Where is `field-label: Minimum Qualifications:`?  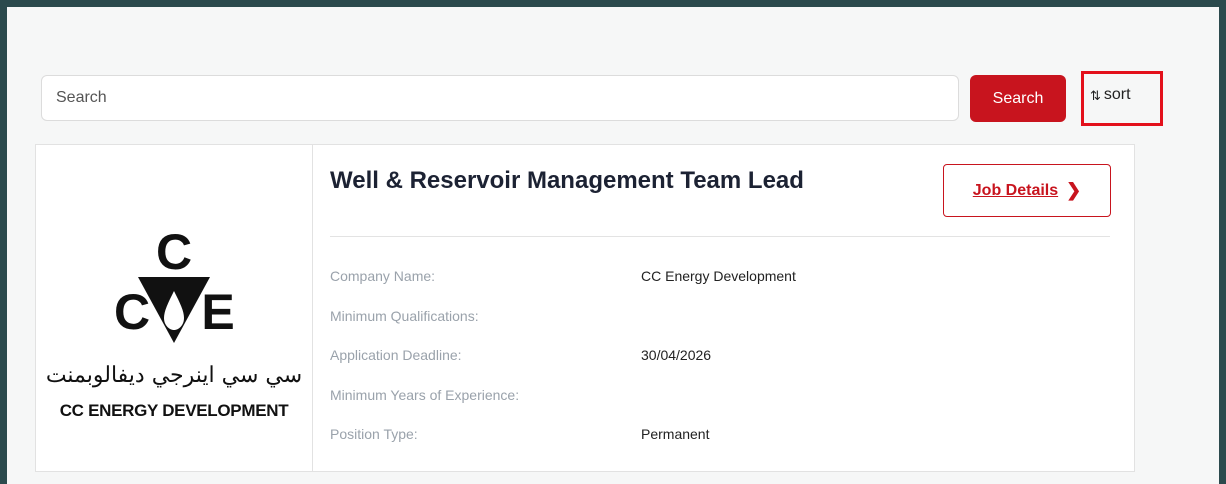
field-label: Minimum Qualifications: is located at coordinates (404, 316).